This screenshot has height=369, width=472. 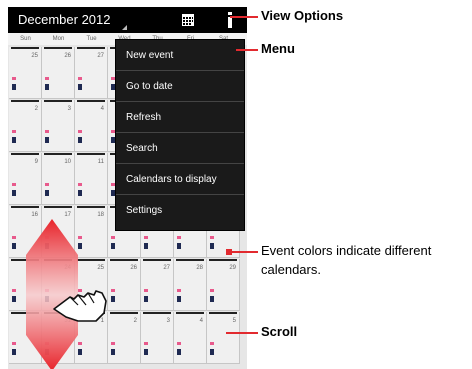 I want to click on callout-line-view-options, so click(x=244, y=17).